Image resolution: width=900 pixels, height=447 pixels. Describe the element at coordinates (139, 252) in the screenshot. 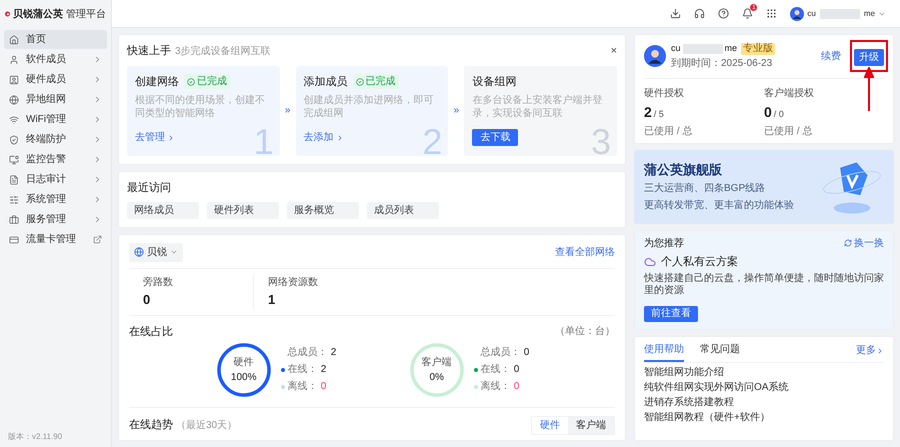

I see `globe-icon` at that location.